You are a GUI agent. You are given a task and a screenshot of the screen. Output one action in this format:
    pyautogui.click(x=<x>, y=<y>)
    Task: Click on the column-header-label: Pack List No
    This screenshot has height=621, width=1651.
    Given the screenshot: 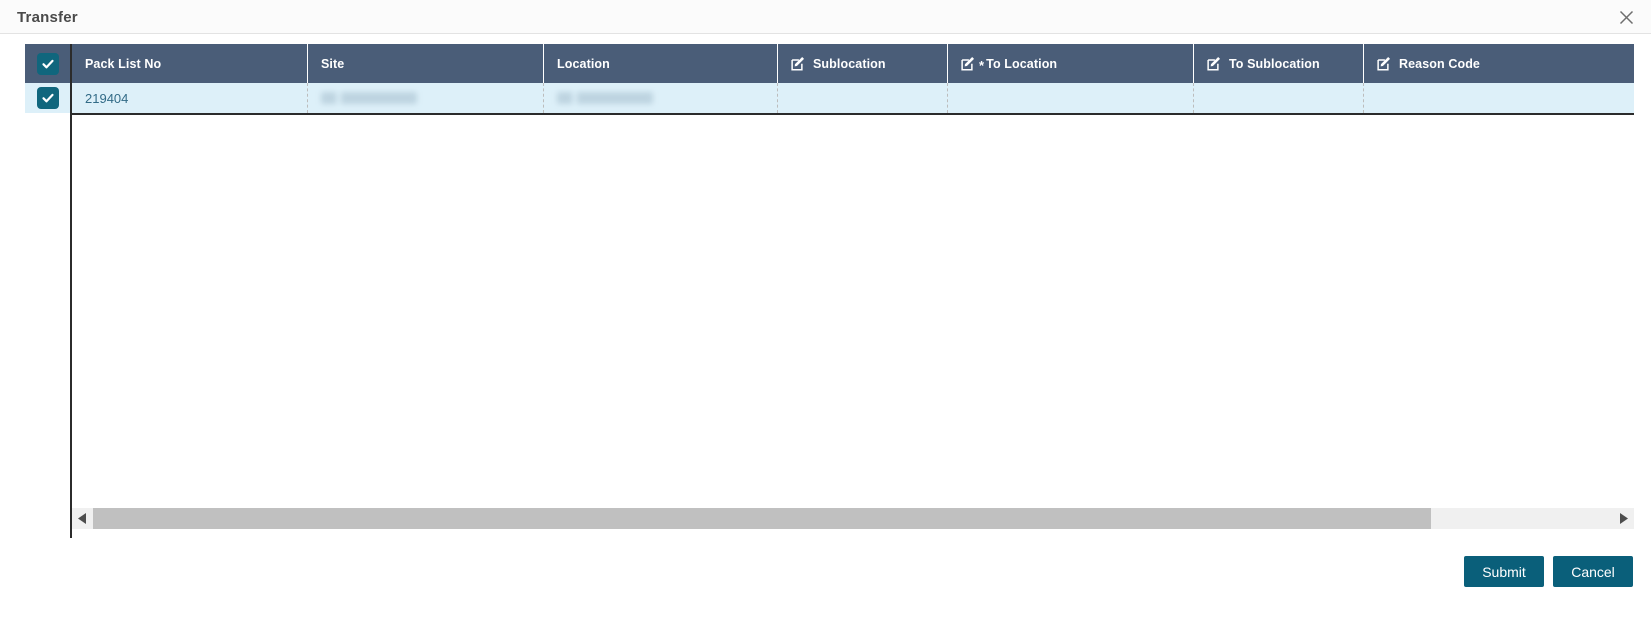 What is the action you would take?
    pyautogui.click(x=123, y=63)
    